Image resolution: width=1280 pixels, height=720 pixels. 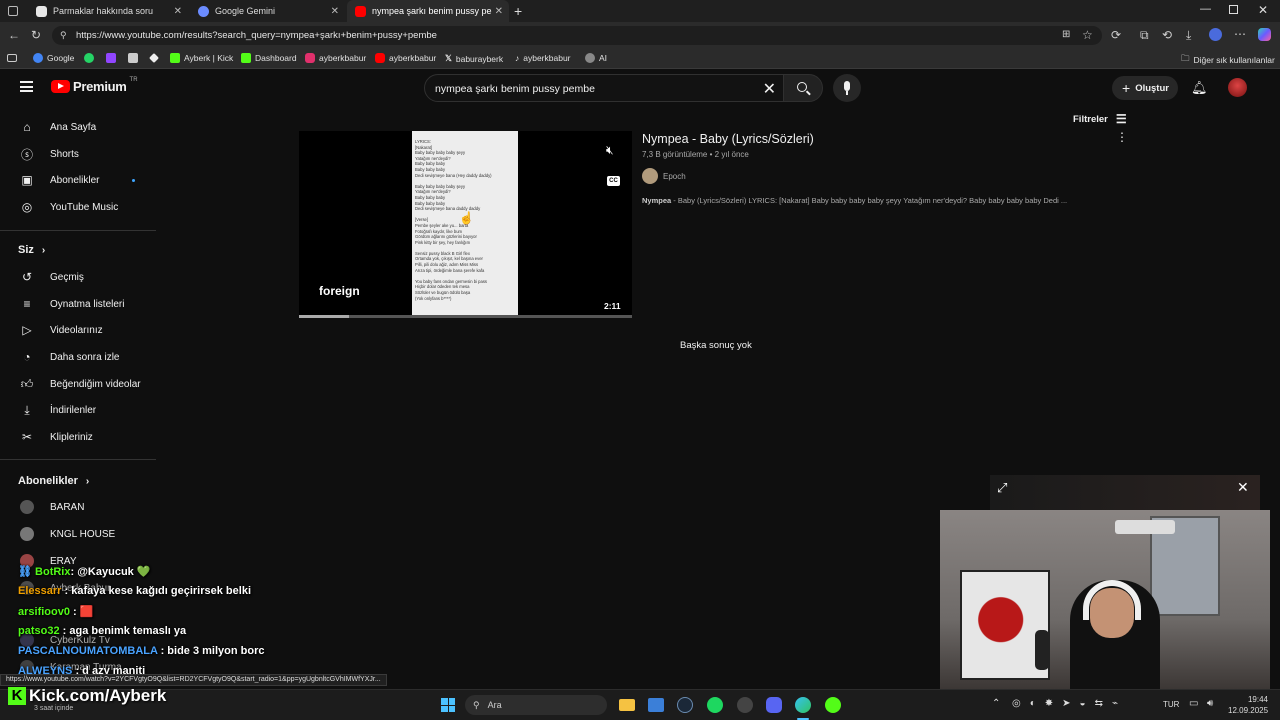 What do you see at coordinates (1144, 35) in the screenshot?
I see `split-screen-icon: ⧉` at bounding box center [1144, 35].